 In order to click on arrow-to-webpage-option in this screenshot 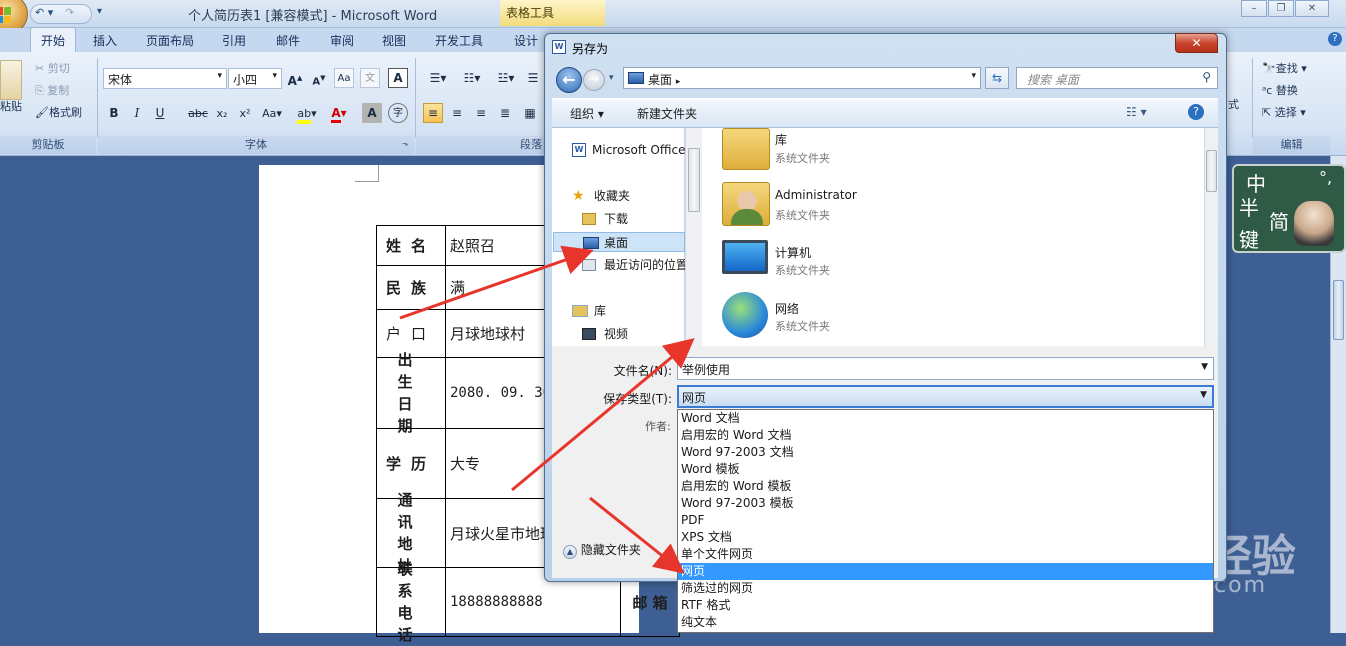, I will do `click(637, 535)`.